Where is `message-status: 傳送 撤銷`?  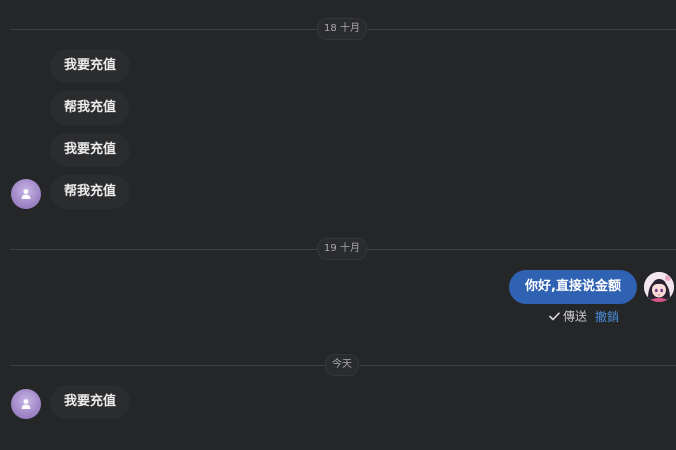
message-status: 傳送 撤銷 is located at coordinates (584, 316).